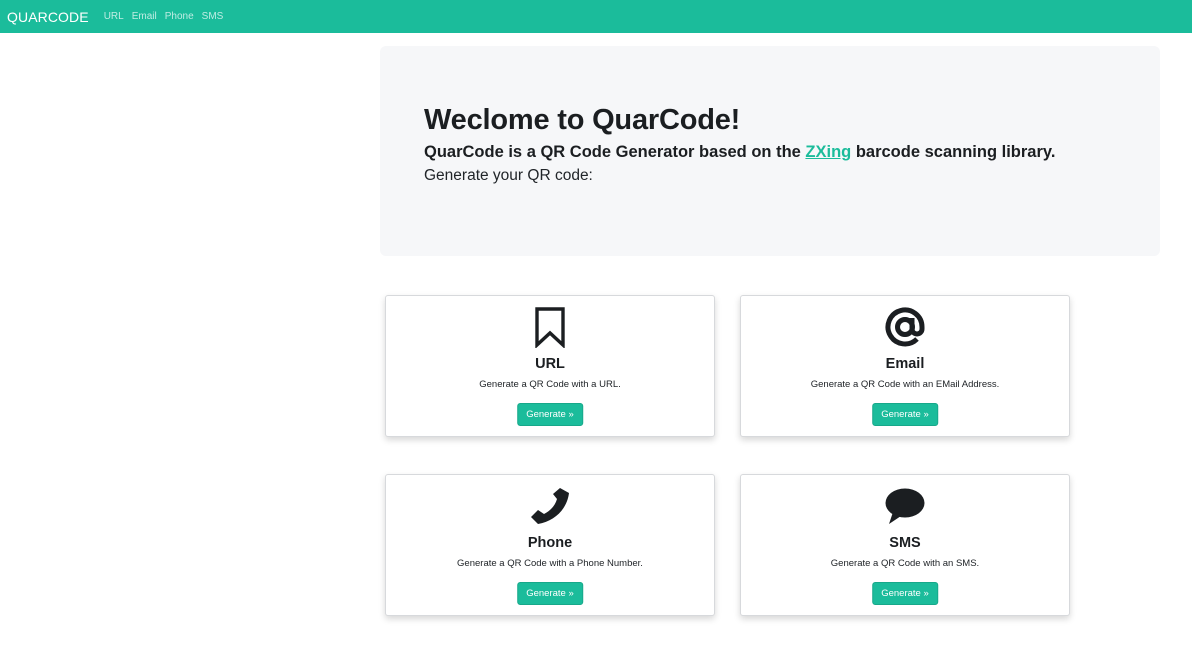  What do you see at coordinates (550, 414) in the screenshot?
I see `generate-url-button: Generate »` at bounding box center [550, 414].